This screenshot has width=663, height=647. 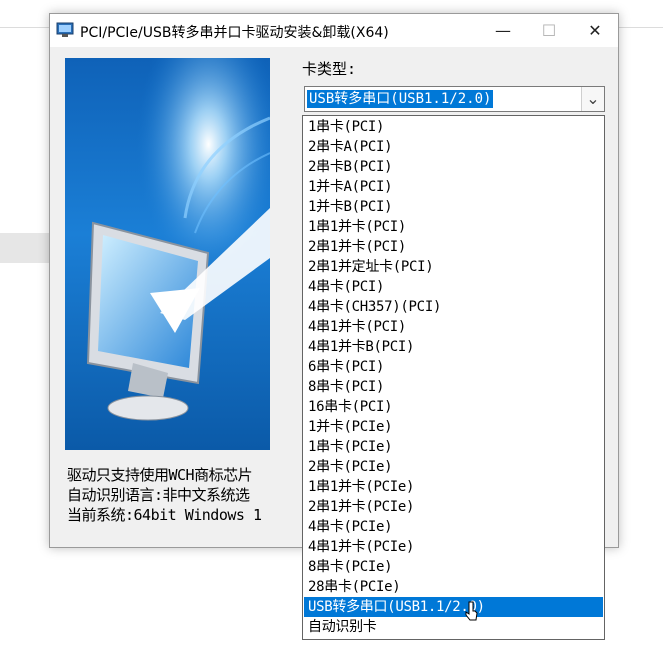 What do you see at coordinates (453, 207) in the screenshot?
I see `dropdown-option: 1并卡B(PCI)` at bounding box center [453, 207].